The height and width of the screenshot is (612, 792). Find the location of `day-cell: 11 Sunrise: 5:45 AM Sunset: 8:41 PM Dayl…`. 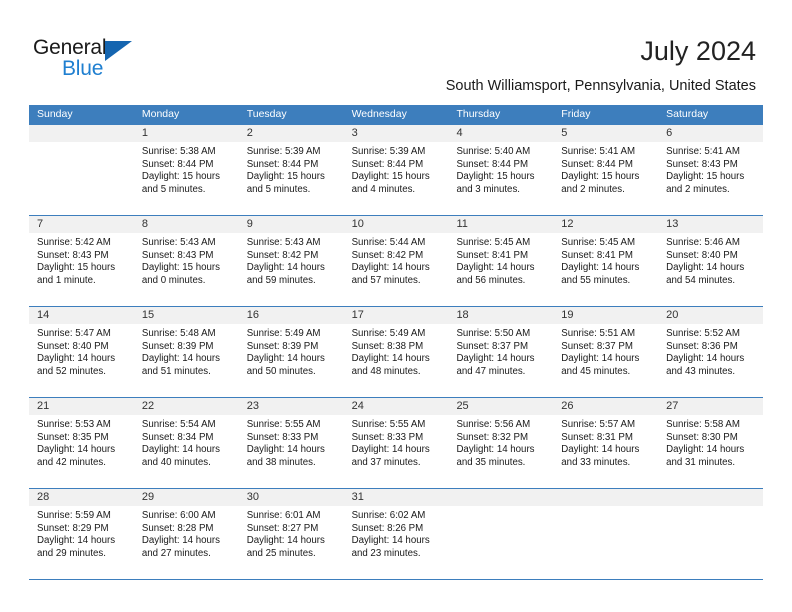

day-cell: 11 Sunrise: 5:45 AM Sunset: 8:41 PM Dayl… is located at coordinates (501, 261).